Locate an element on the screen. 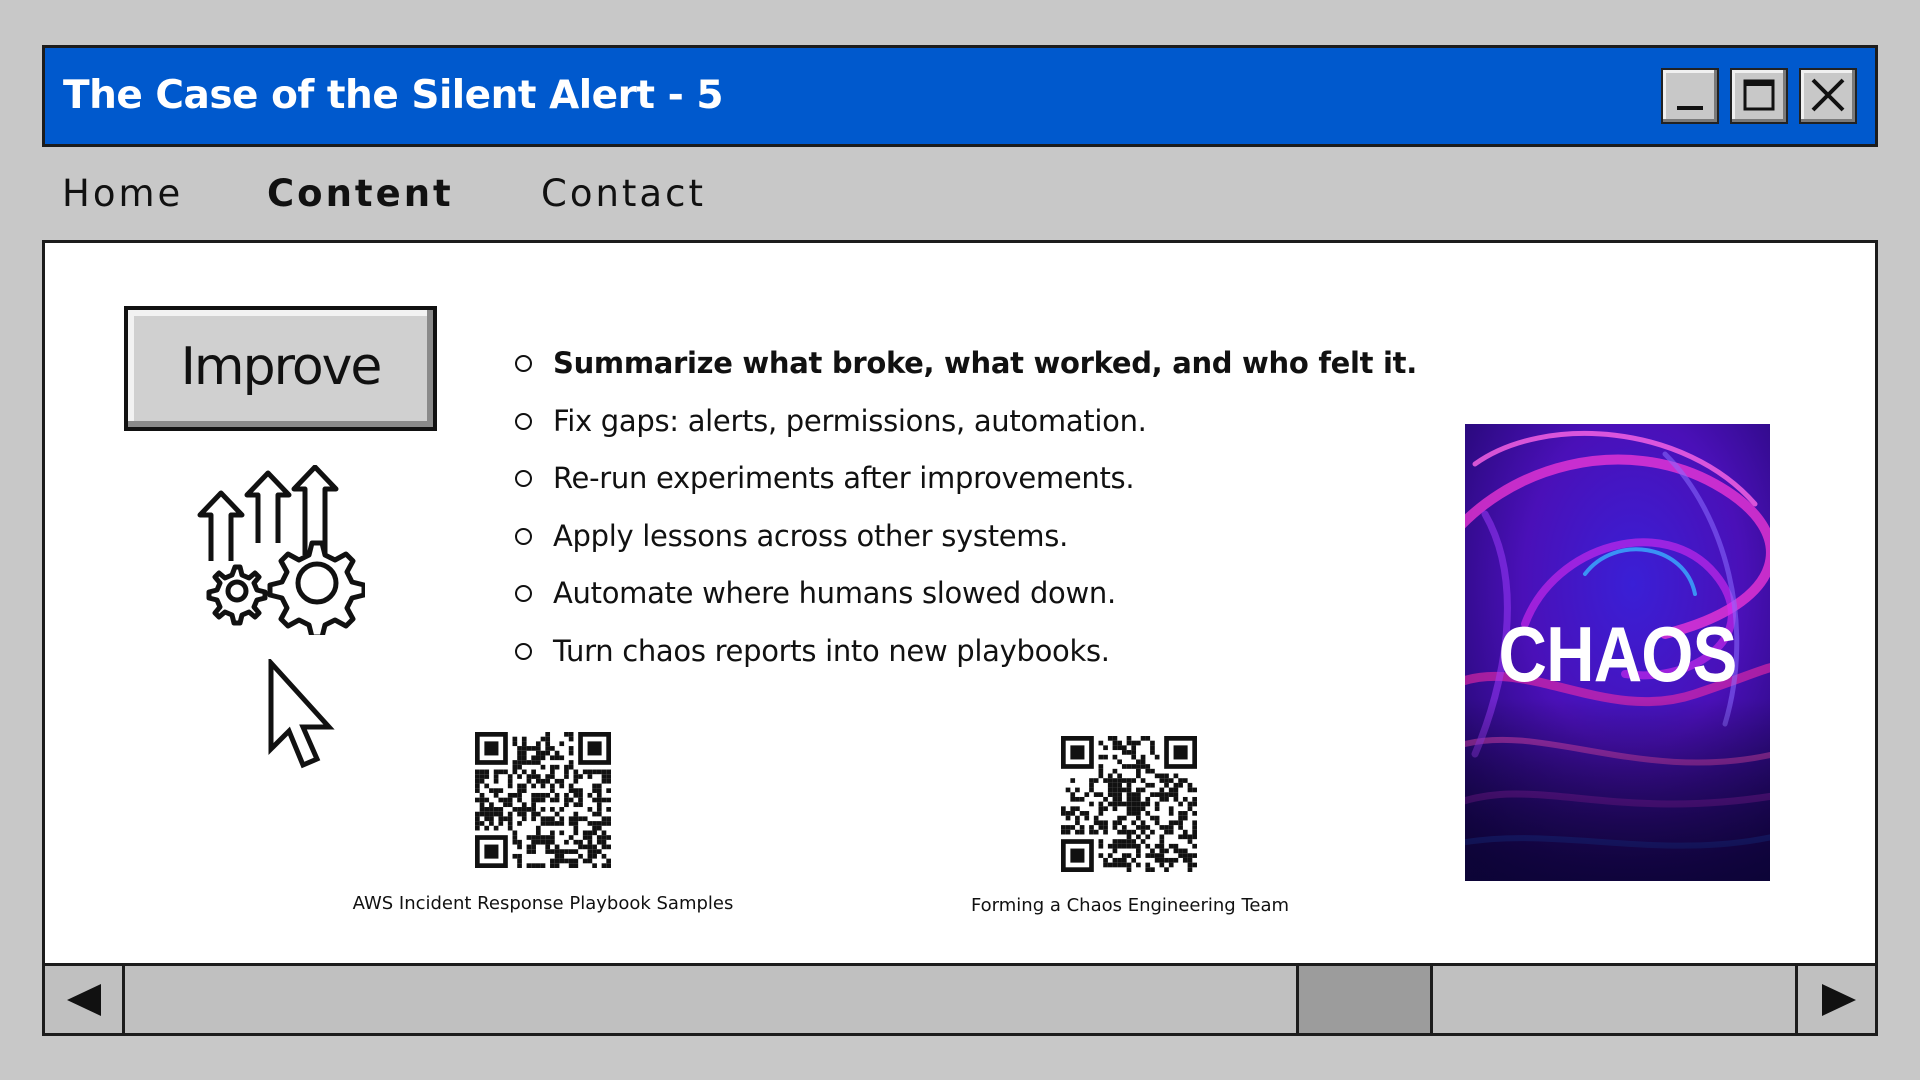 The width and height of the screenshot is (1920, 1080). list-item: Turn chaos reports into new playbooks. is located at coordinates (966, 660).